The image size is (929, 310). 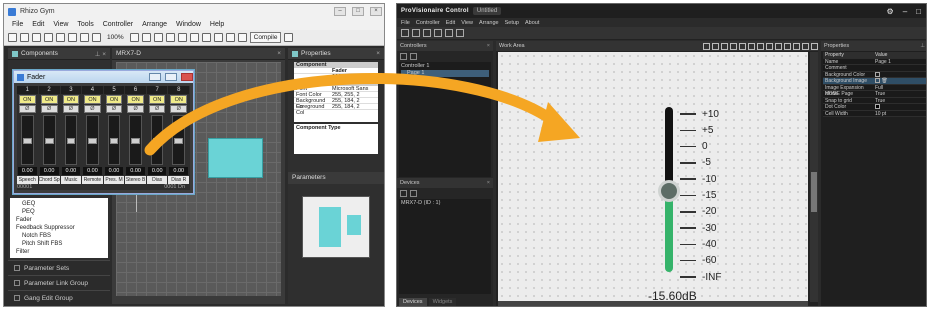 I want to click on tab-devices: Devices, so click(x=413, y=302).